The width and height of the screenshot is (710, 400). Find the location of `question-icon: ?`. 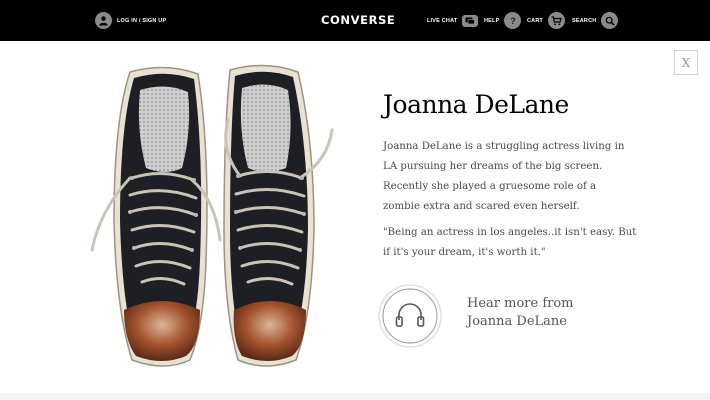

question-icon: ? is located at coordinates (513, 20).